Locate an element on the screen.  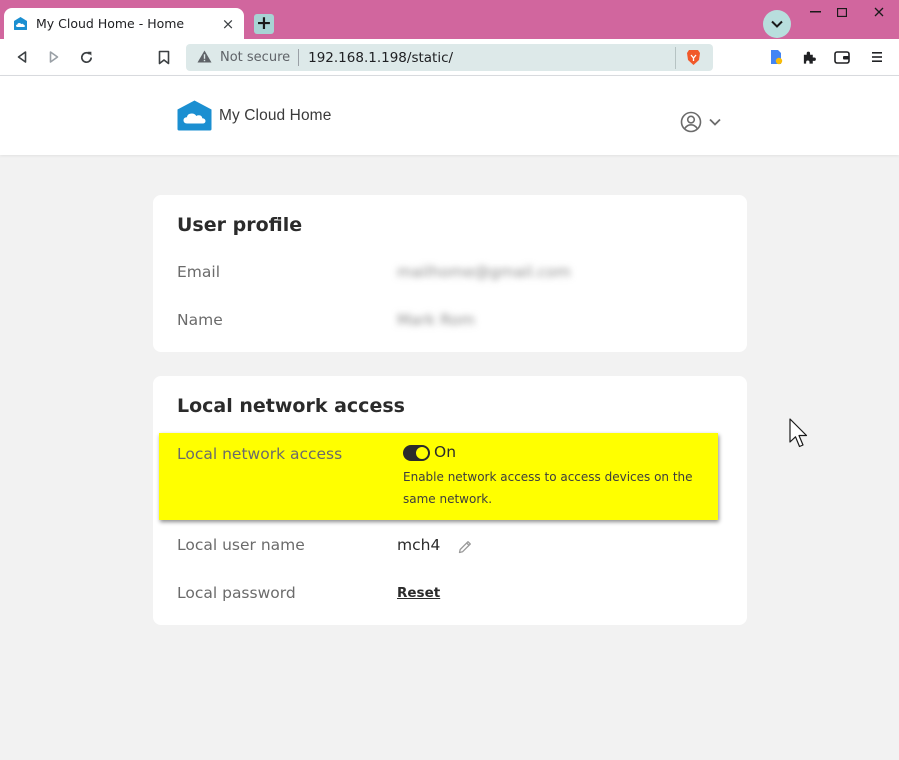
local-user-name-label: Local user name is located at coordinates (241, 545).